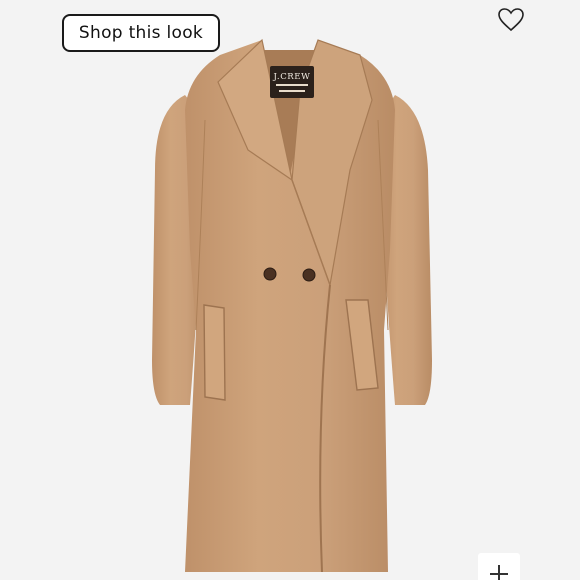 This screenshot has width=580, height=580. Describe the element at coordinates (499, 572) in the screenshot. I see `plus-icon` at that location.